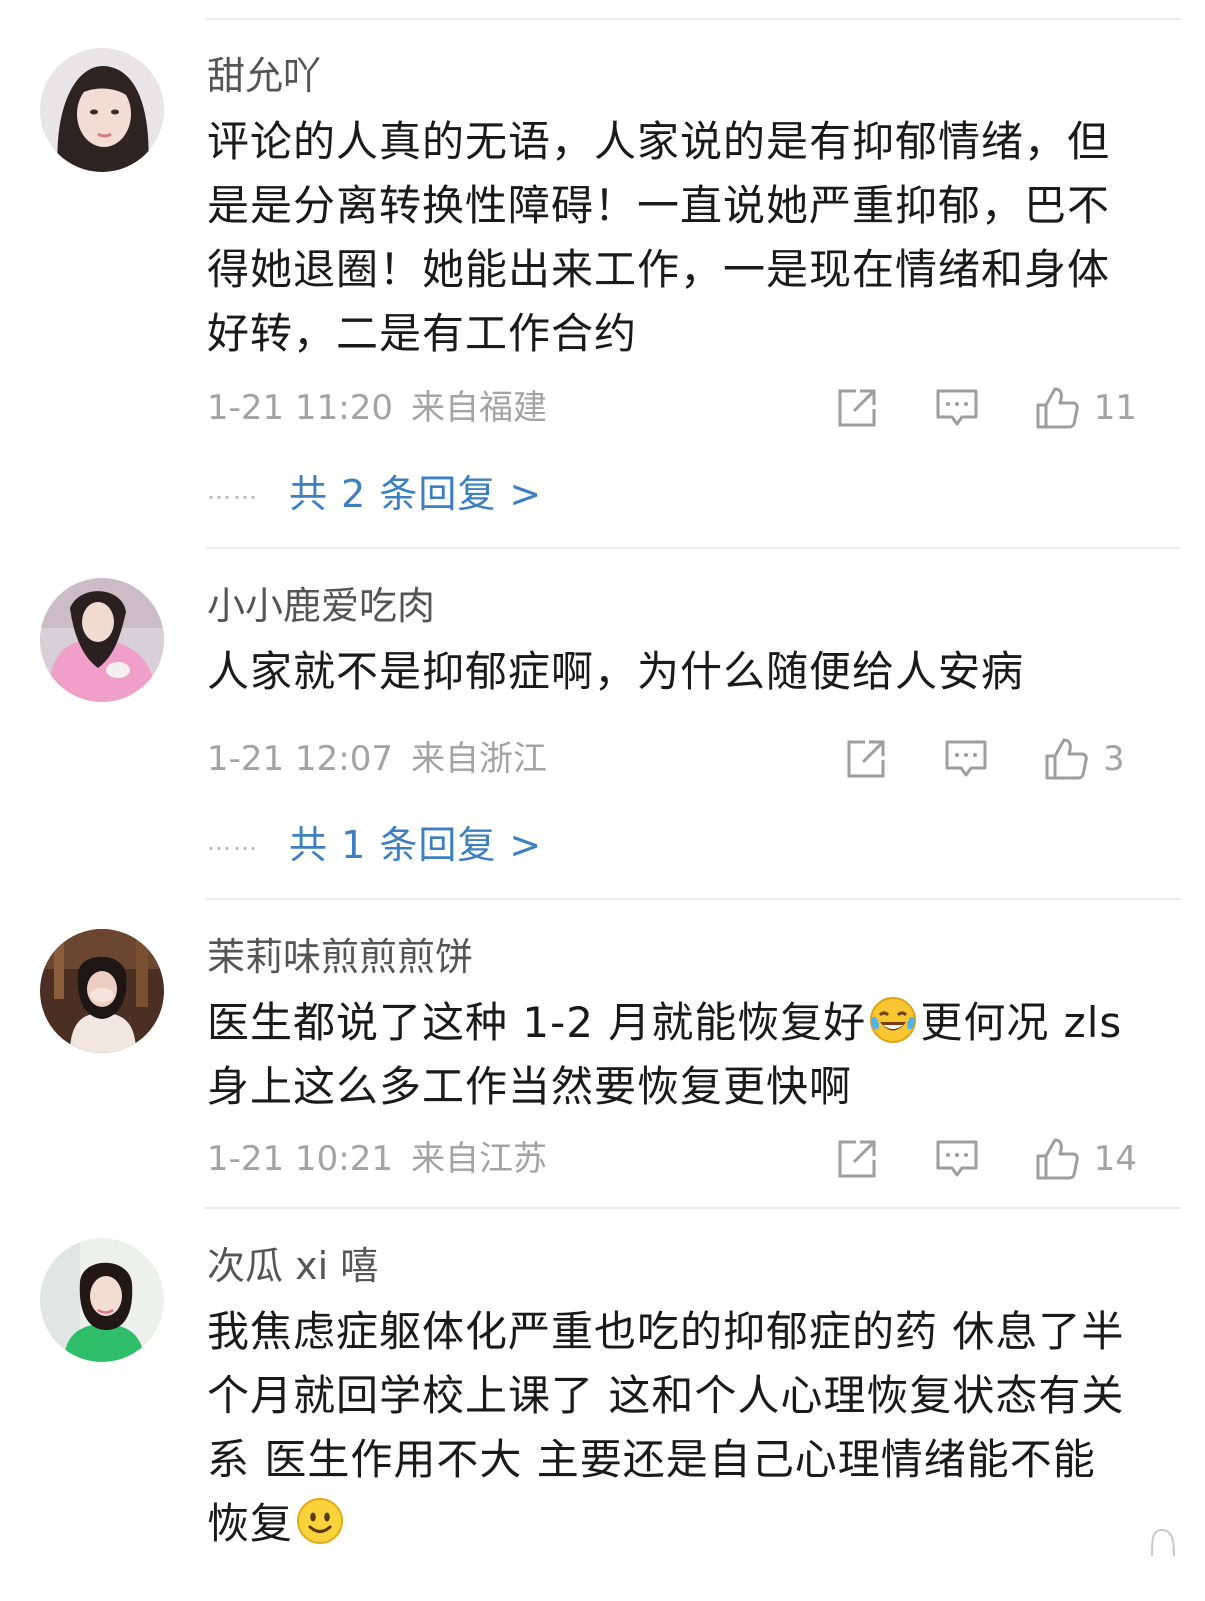  I want to click on like-button: 11, so click(1085, 408).